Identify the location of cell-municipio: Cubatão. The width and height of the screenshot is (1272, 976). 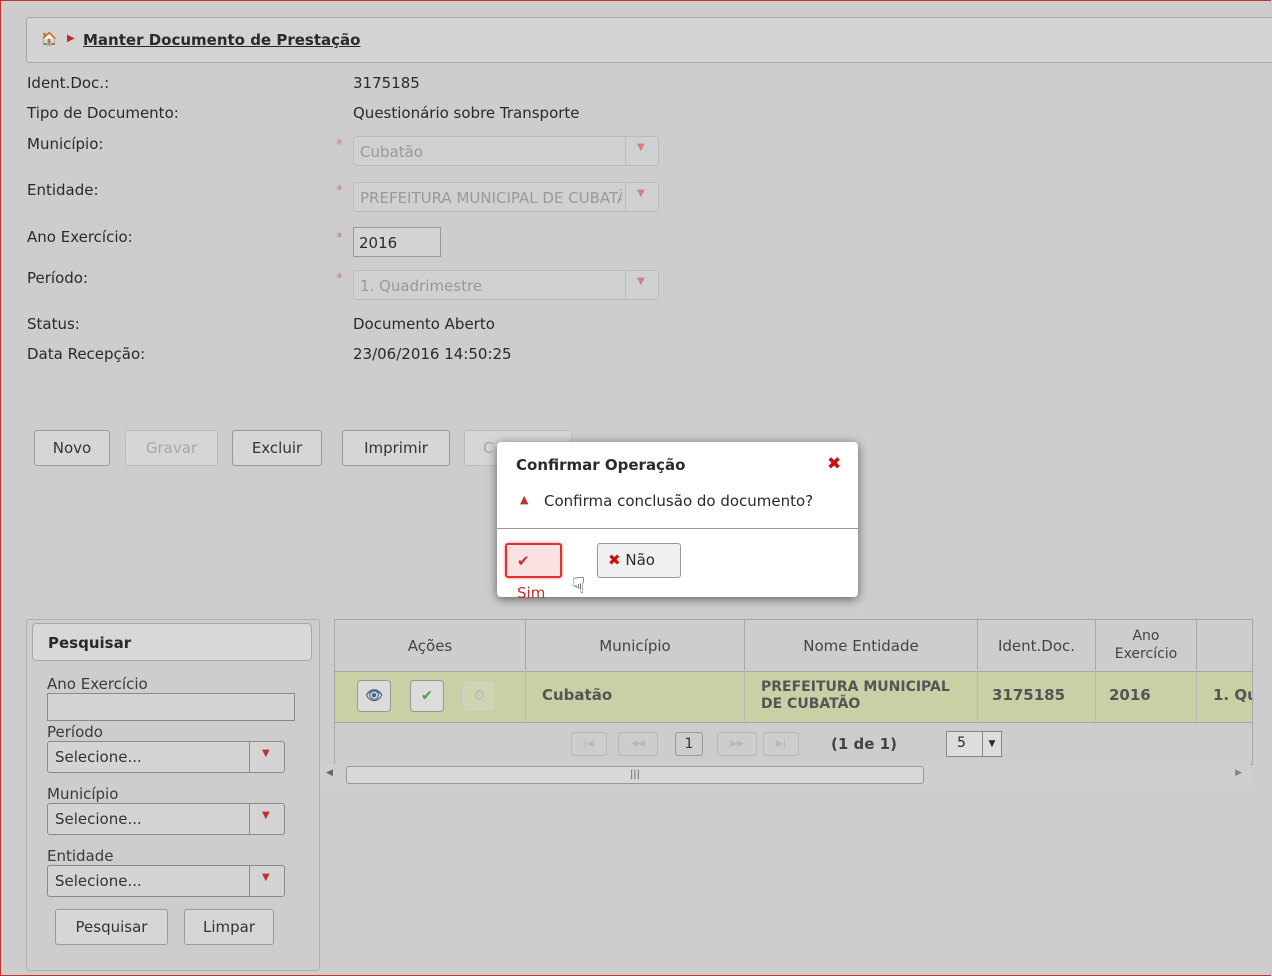
(635, 697).